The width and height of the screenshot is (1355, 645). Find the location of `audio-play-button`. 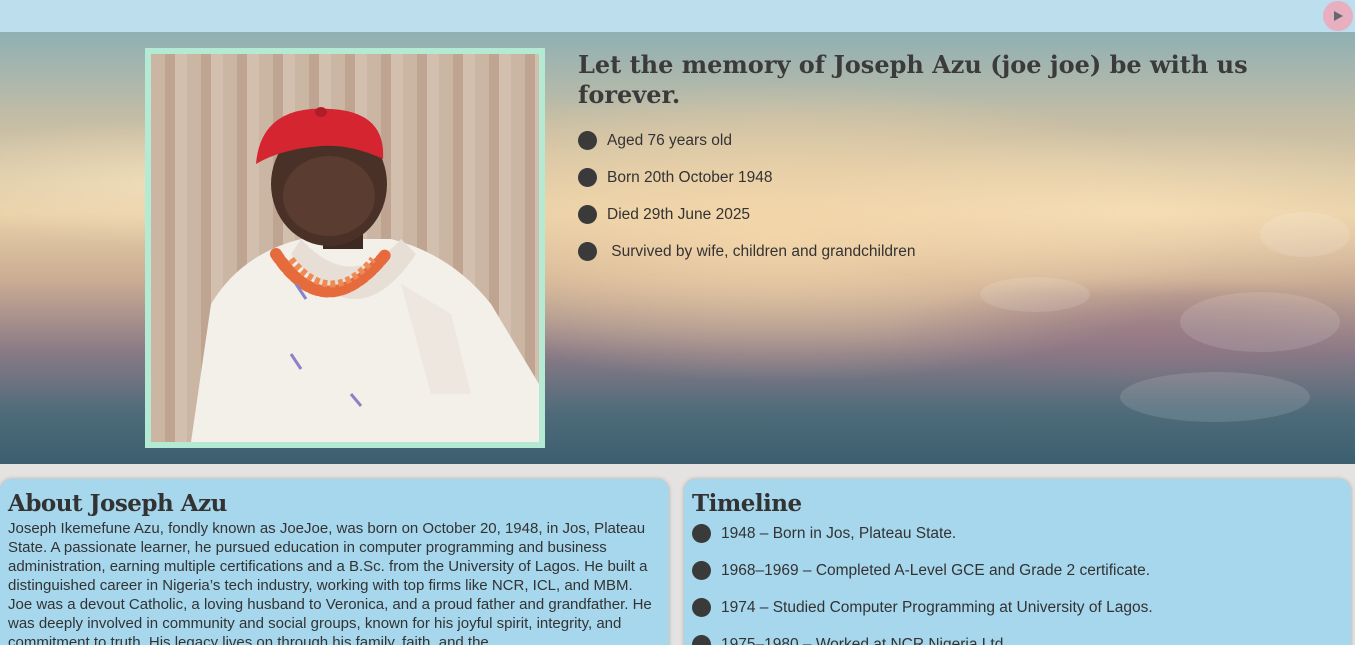

audio-play-button is located at coordinates (1338, 16).